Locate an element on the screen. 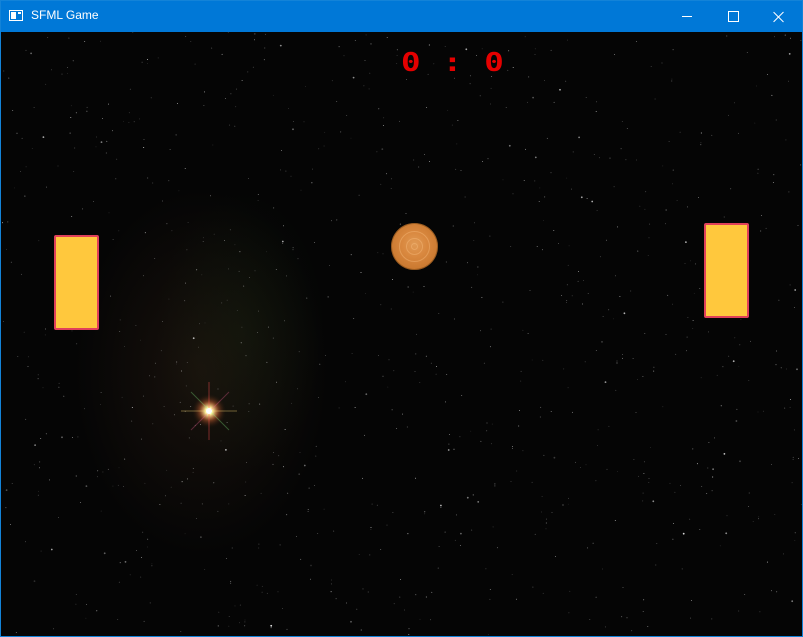 This screenshot has width=803, height=637. right-paddle is located at coordinates (726, 270).